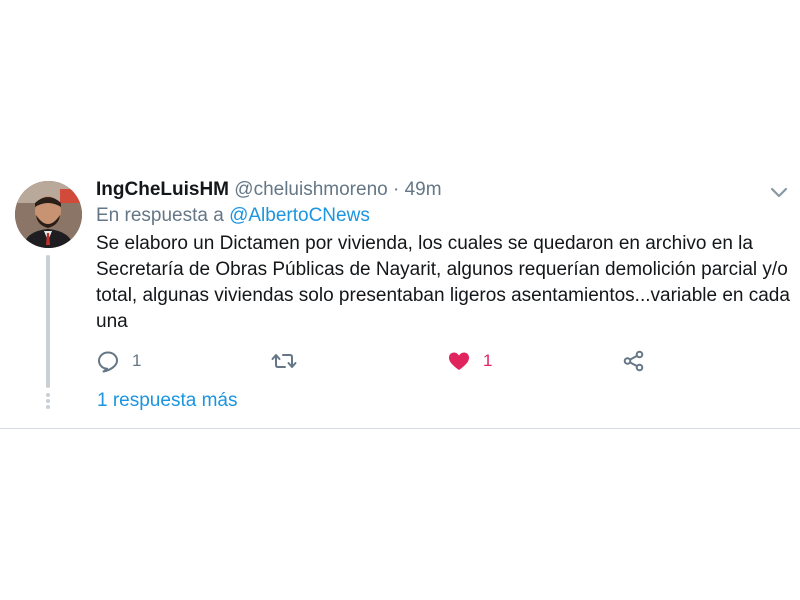 The height and width of the screenshot is (600, 800). What do you see at coordinates (160, 215) in the screenshot?
I see `reply-prefix: En respuesta a` at bounding box center [160, 215].